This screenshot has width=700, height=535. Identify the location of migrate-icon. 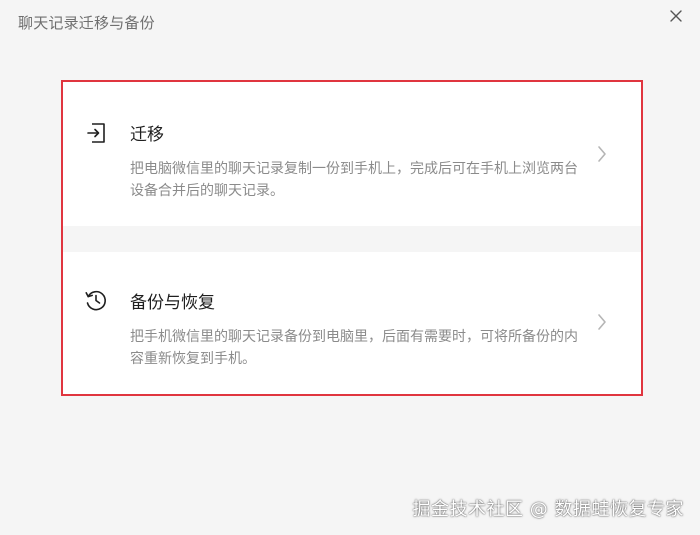
(96, 133).